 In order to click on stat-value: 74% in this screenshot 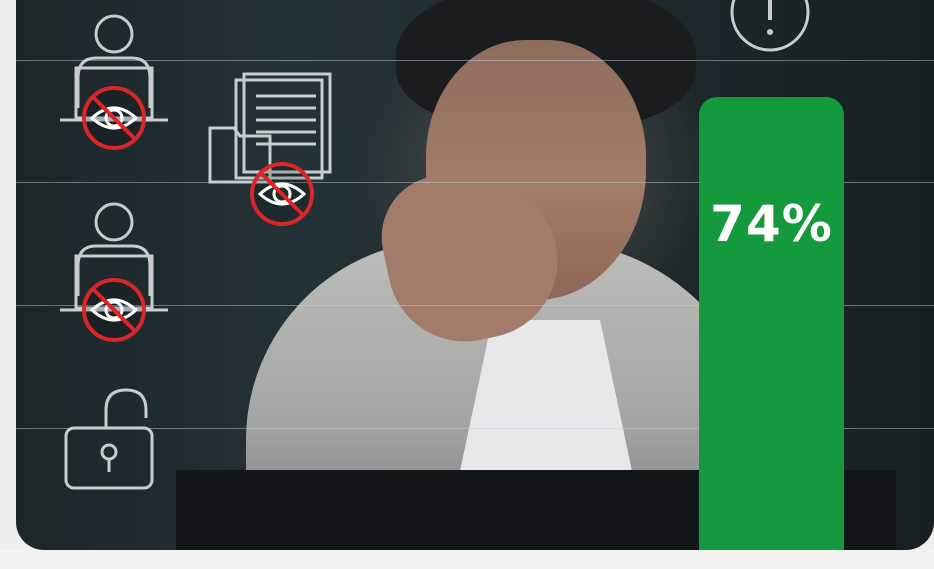, I will do `click(771, 224)`.